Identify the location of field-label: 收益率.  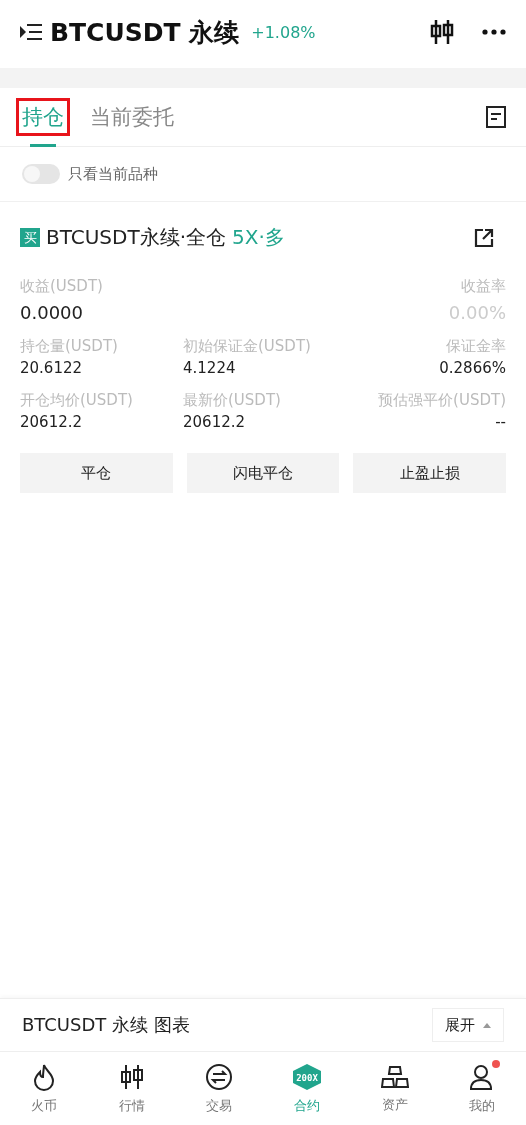
(483, 286).